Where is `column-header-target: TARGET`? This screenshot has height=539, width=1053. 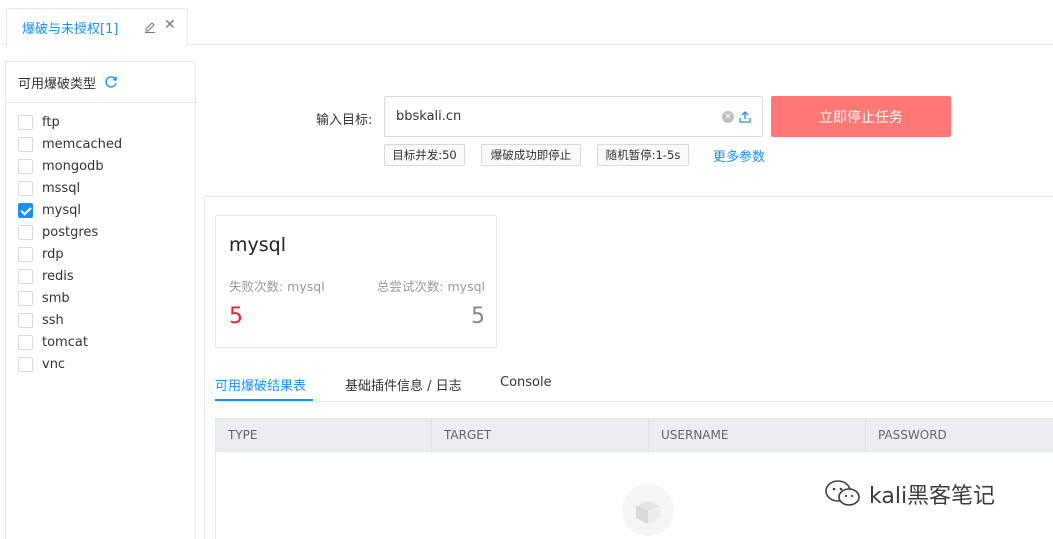 column-header-target: TARGET is located at coordinates (540, 435).